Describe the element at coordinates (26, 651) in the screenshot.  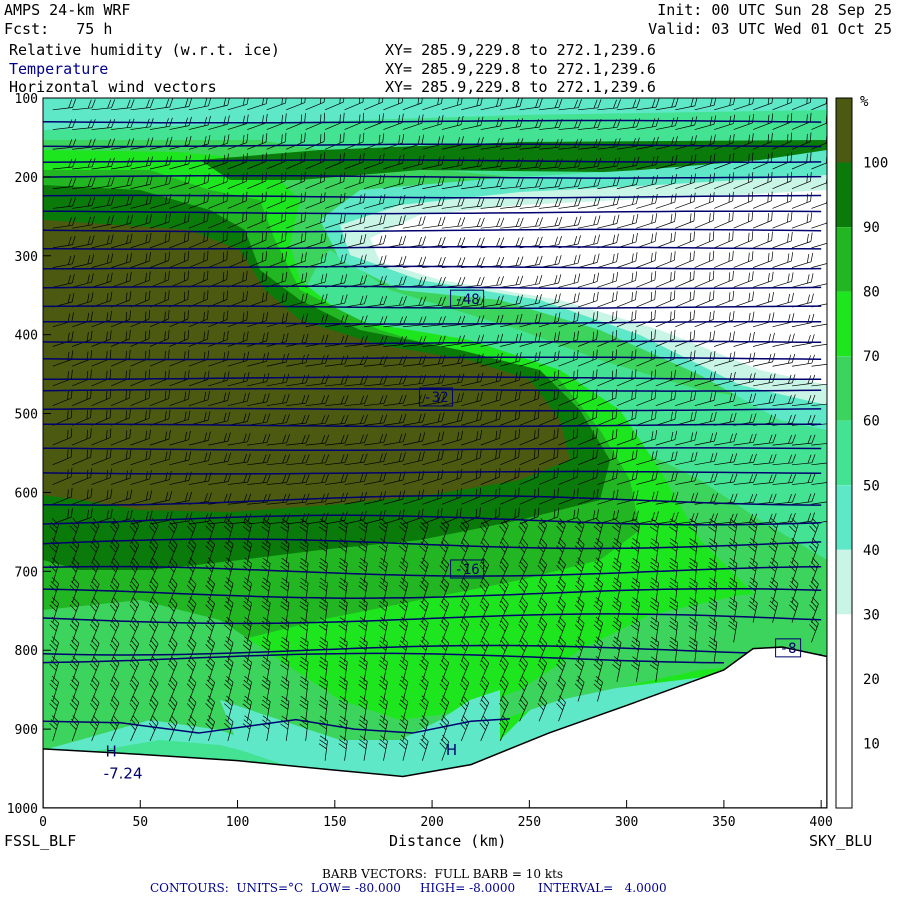
I see `y-tick-label: 800` at that location.